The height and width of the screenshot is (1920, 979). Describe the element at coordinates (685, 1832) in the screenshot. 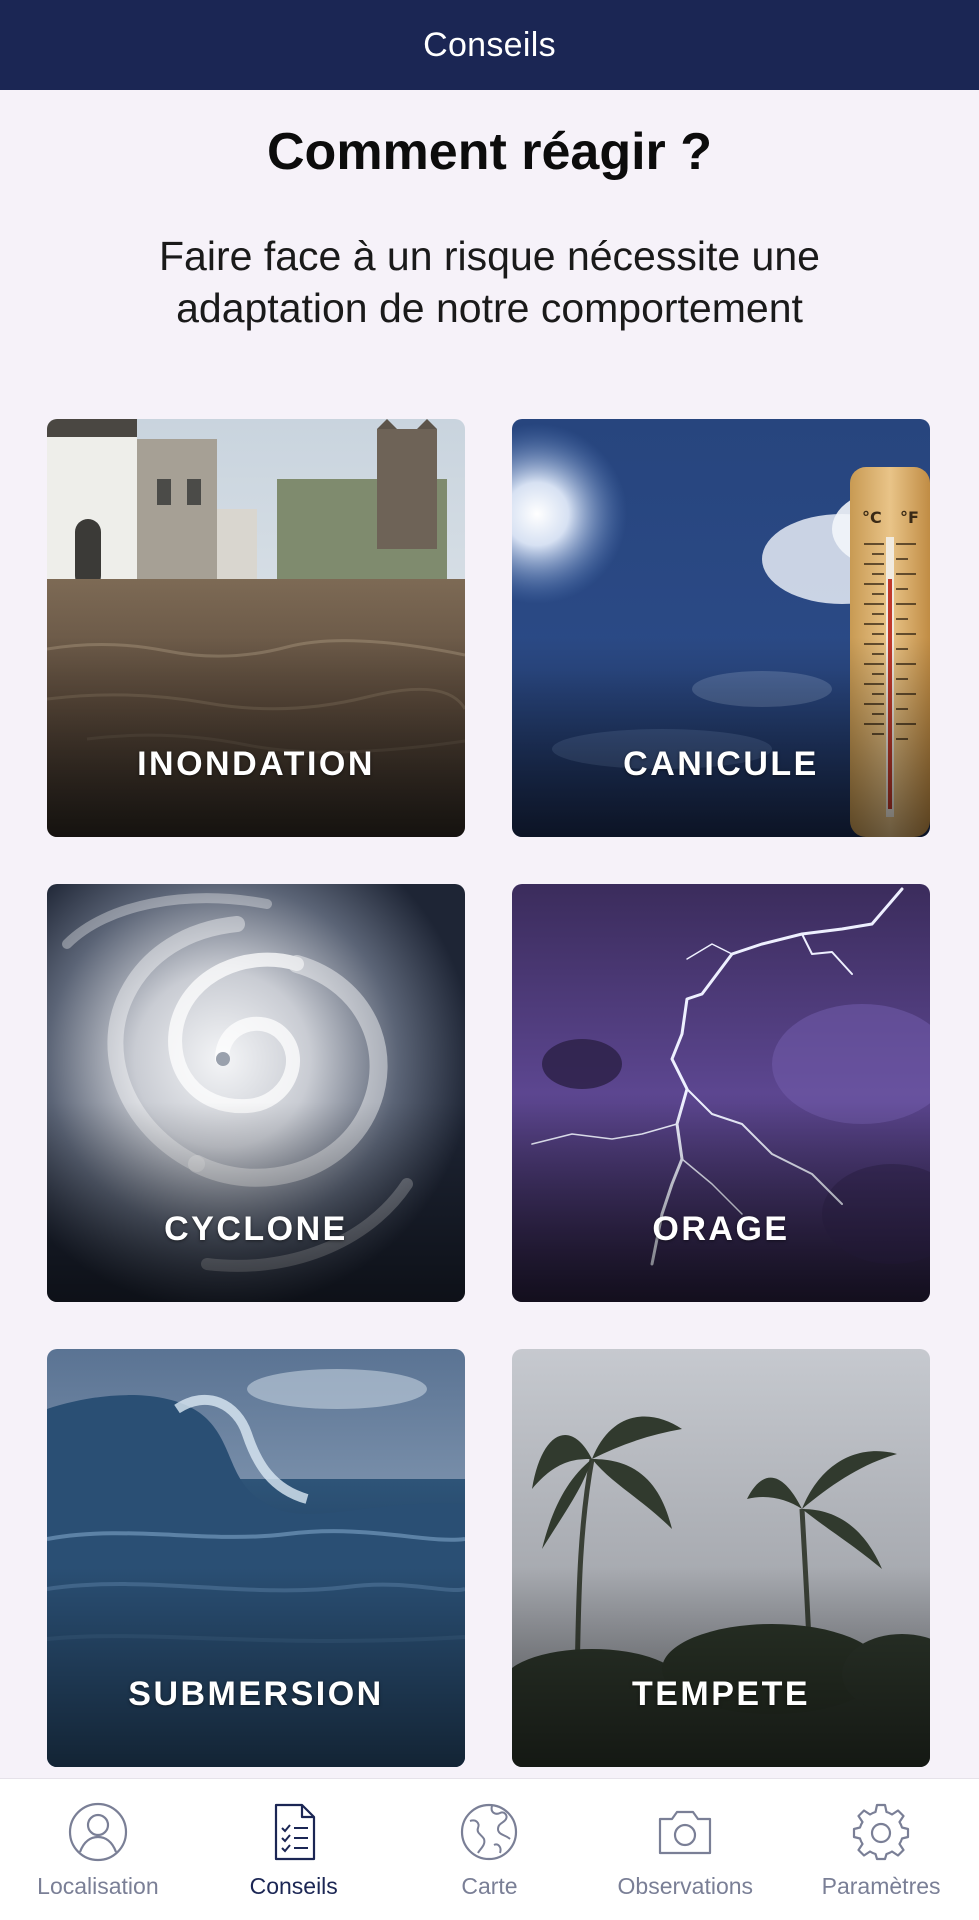

I see `camera-icon` at that location.